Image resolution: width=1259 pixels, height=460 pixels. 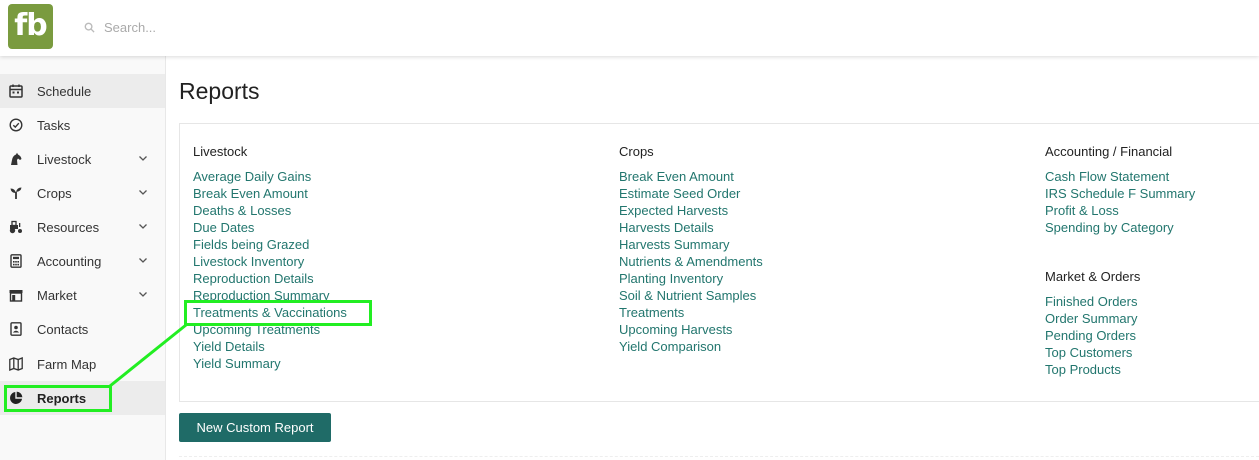 I want to click on sidebar-item-label: Crops, so click(x=54, y=193).